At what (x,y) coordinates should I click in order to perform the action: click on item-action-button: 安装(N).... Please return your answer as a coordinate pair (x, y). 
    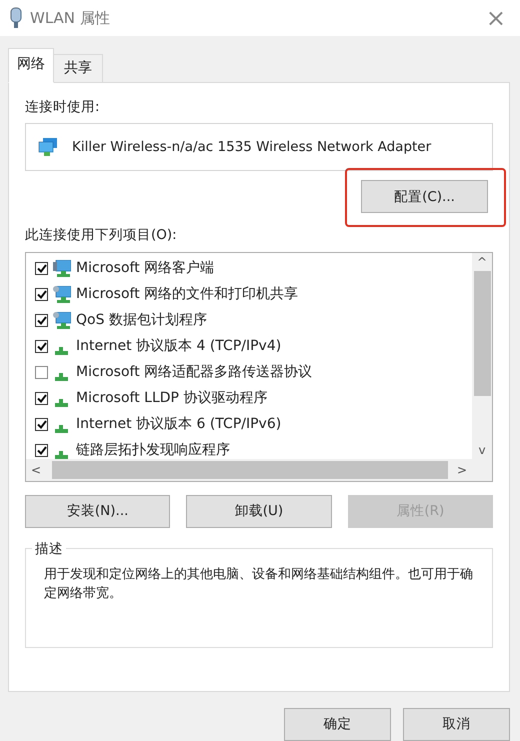
    Looking at the image, I should click on (97, 511).